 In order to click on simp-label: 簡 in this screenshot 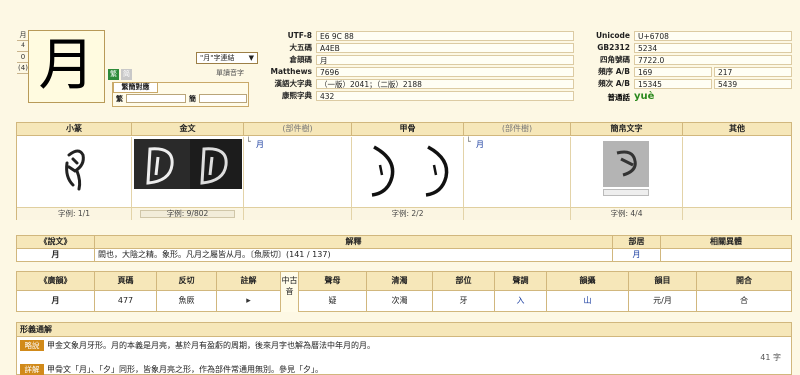, I will do `click(192, 99)`.